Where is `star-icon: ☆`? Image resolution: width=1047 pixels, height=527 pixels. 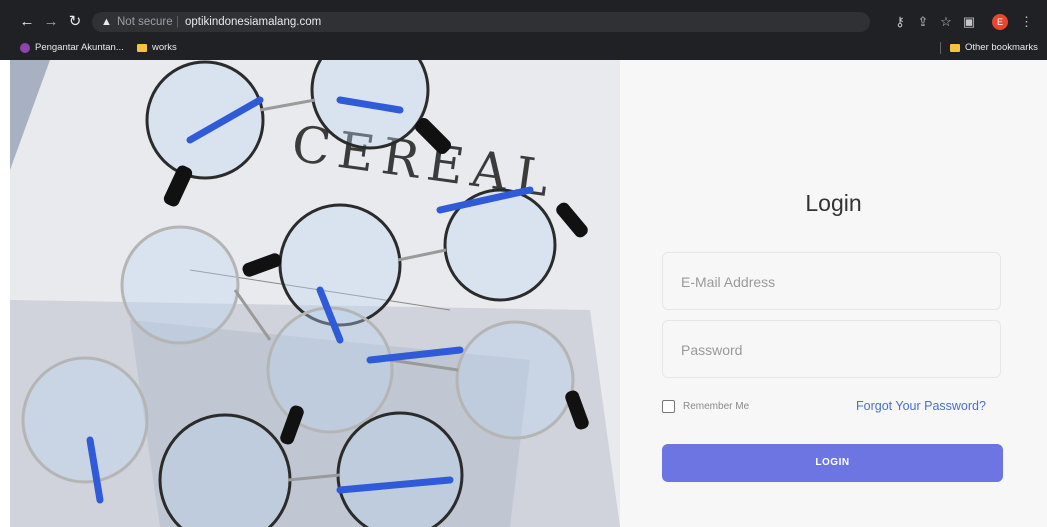 star-icon: ☆ is located at coordinates (946, 22).